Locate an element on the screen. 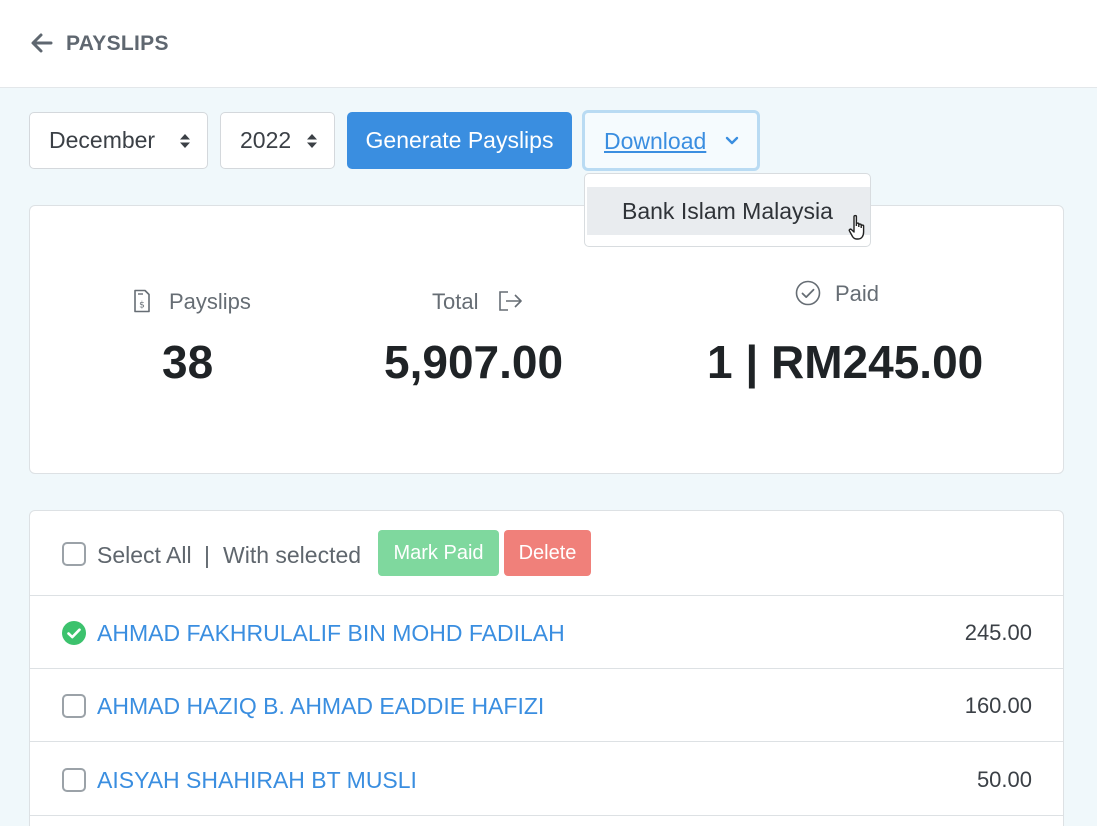 Image resolution: width=1097 pixels, height=826 pixels. back-arrow-icon is located at coordinates (42, 43).